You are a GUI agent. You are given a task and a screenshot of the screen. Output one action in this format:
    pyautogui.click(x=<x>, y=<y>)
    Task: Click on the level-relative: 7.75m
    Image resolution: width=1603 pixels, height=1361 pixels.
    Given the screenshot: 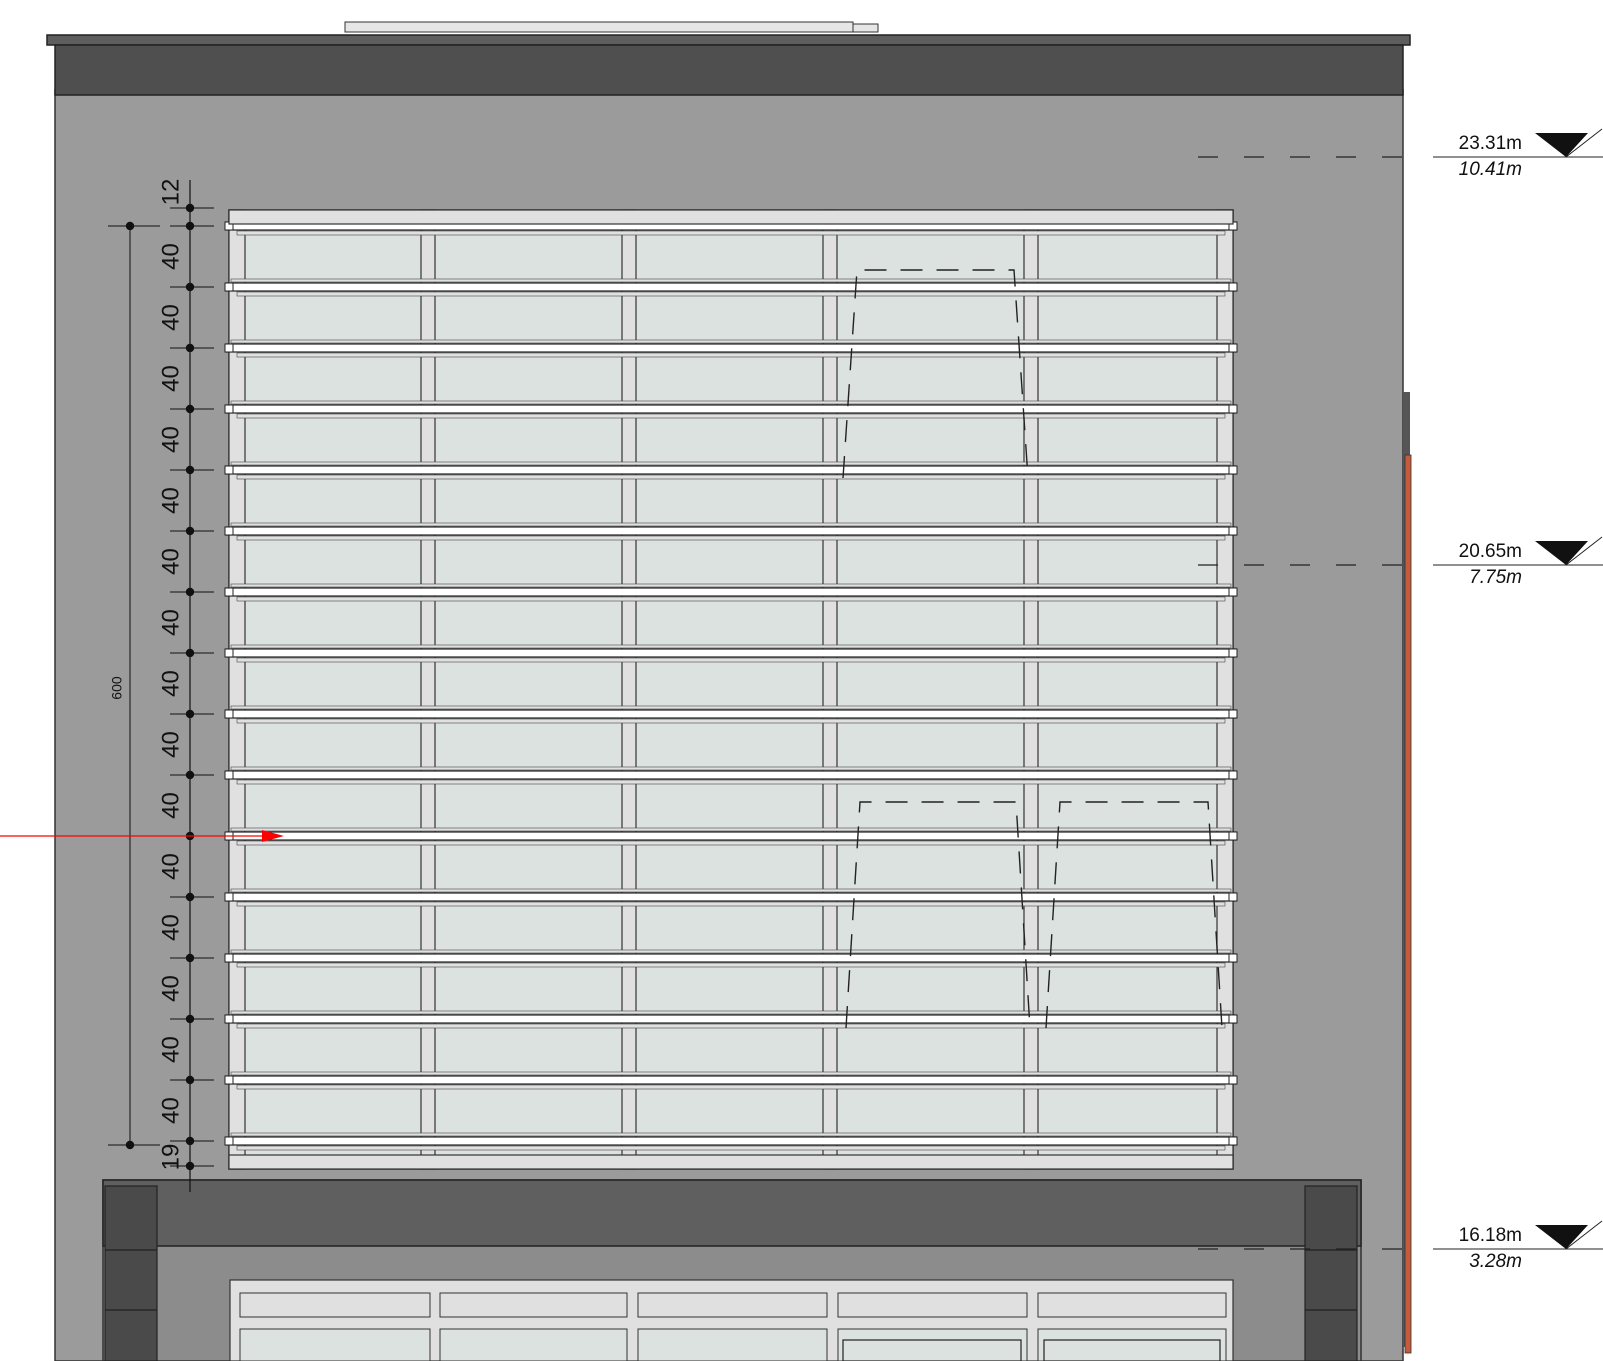 What is the action you would take?
    pyautogui.click(x=1495, y=577)
    